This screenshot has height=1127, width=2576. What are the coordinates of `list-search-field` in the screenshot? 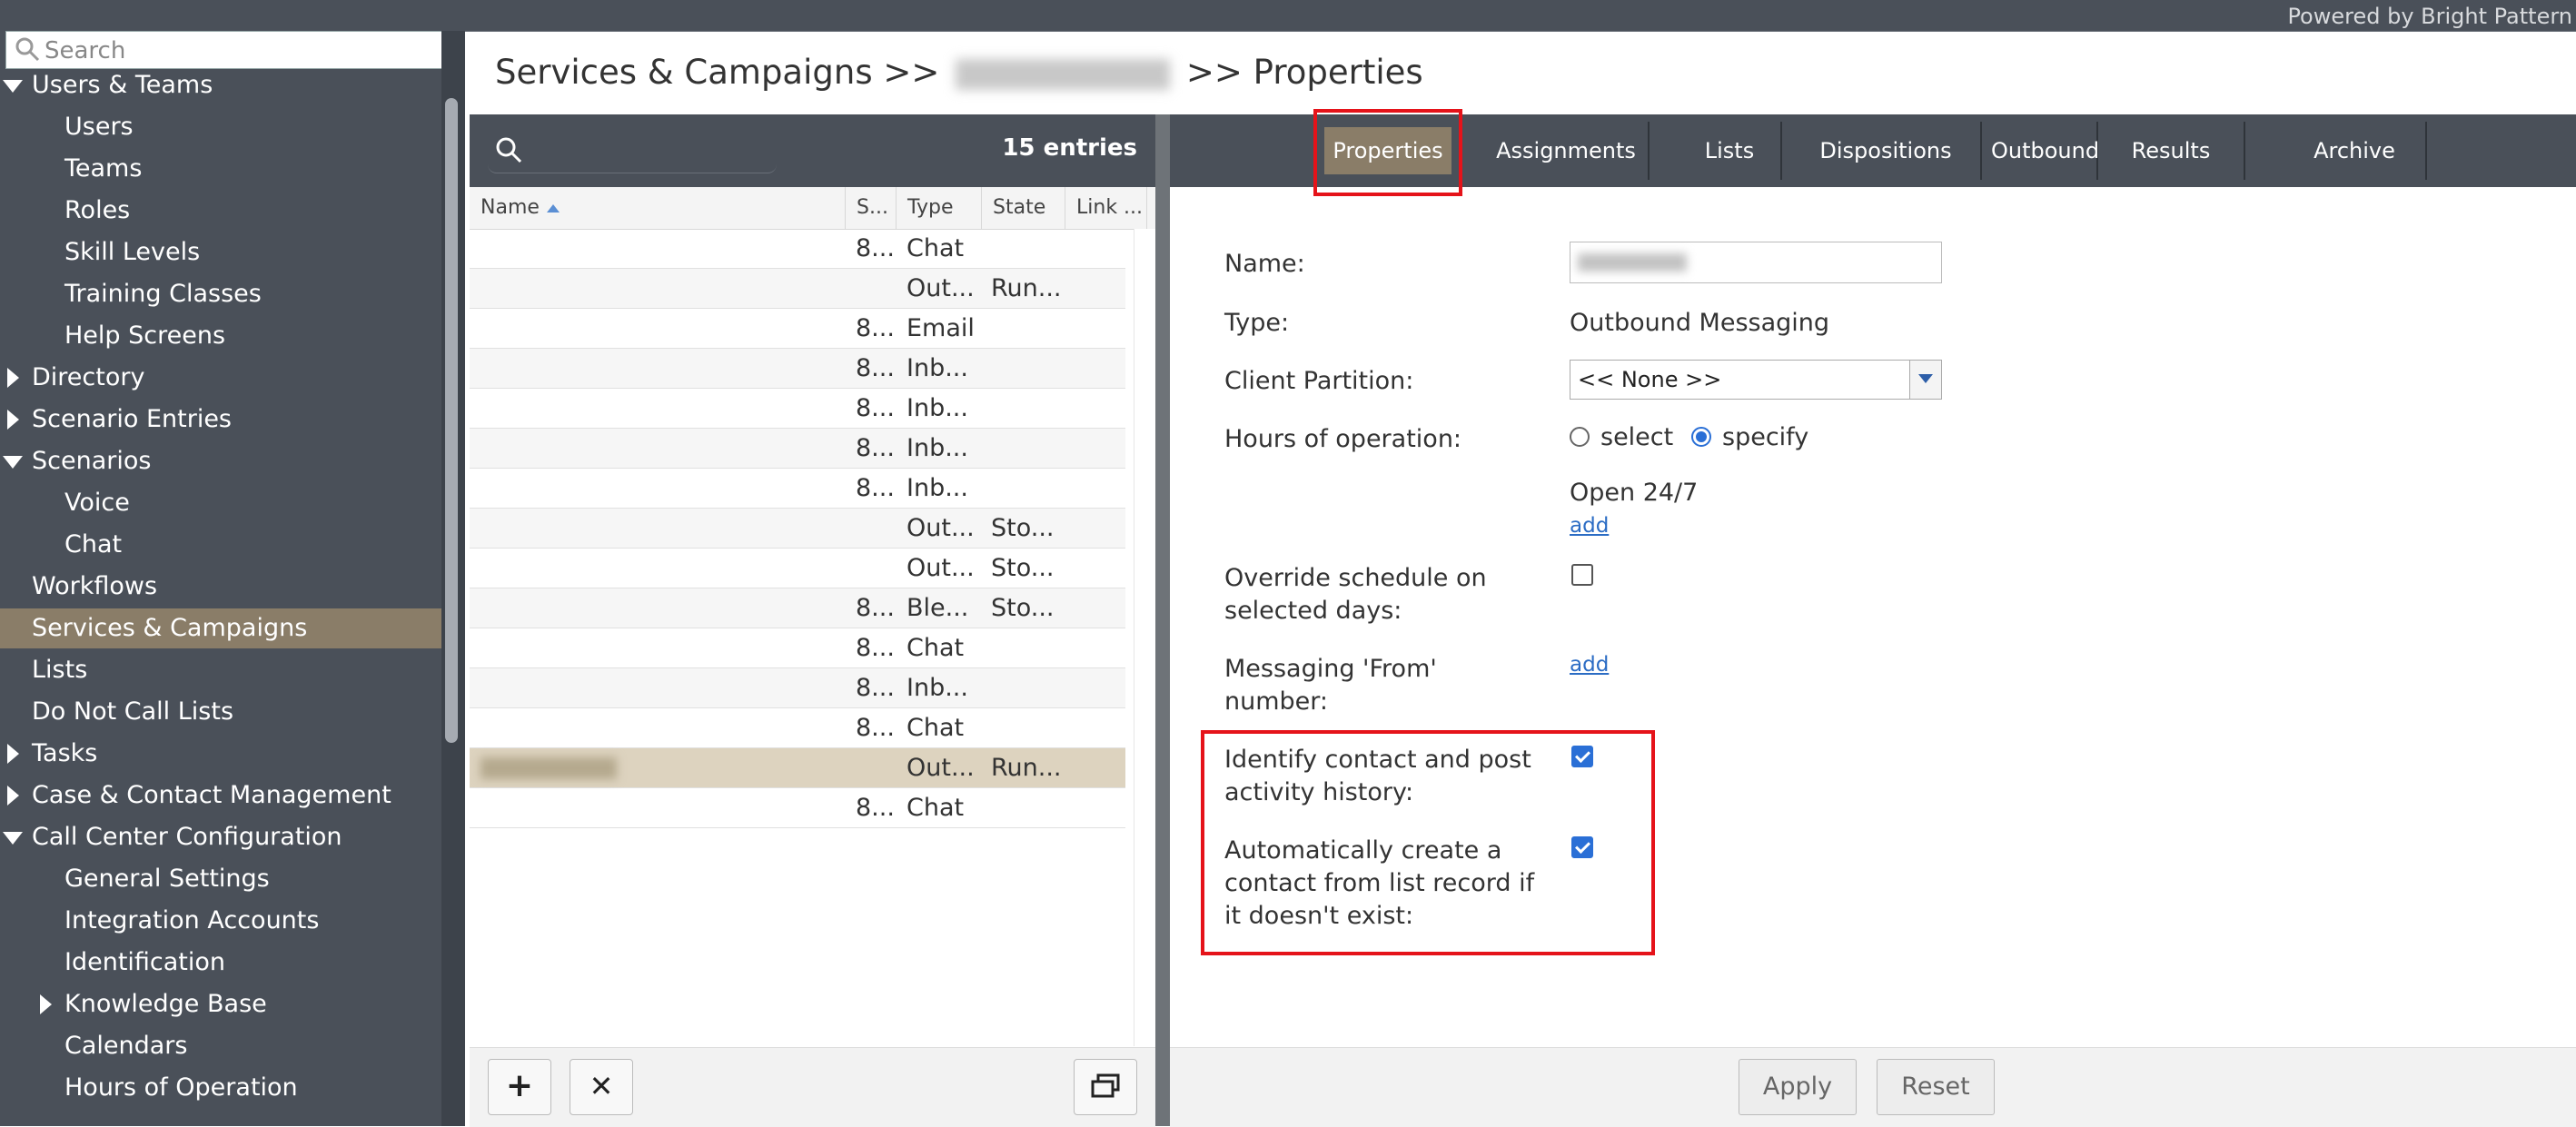 It's located at (632, 150).